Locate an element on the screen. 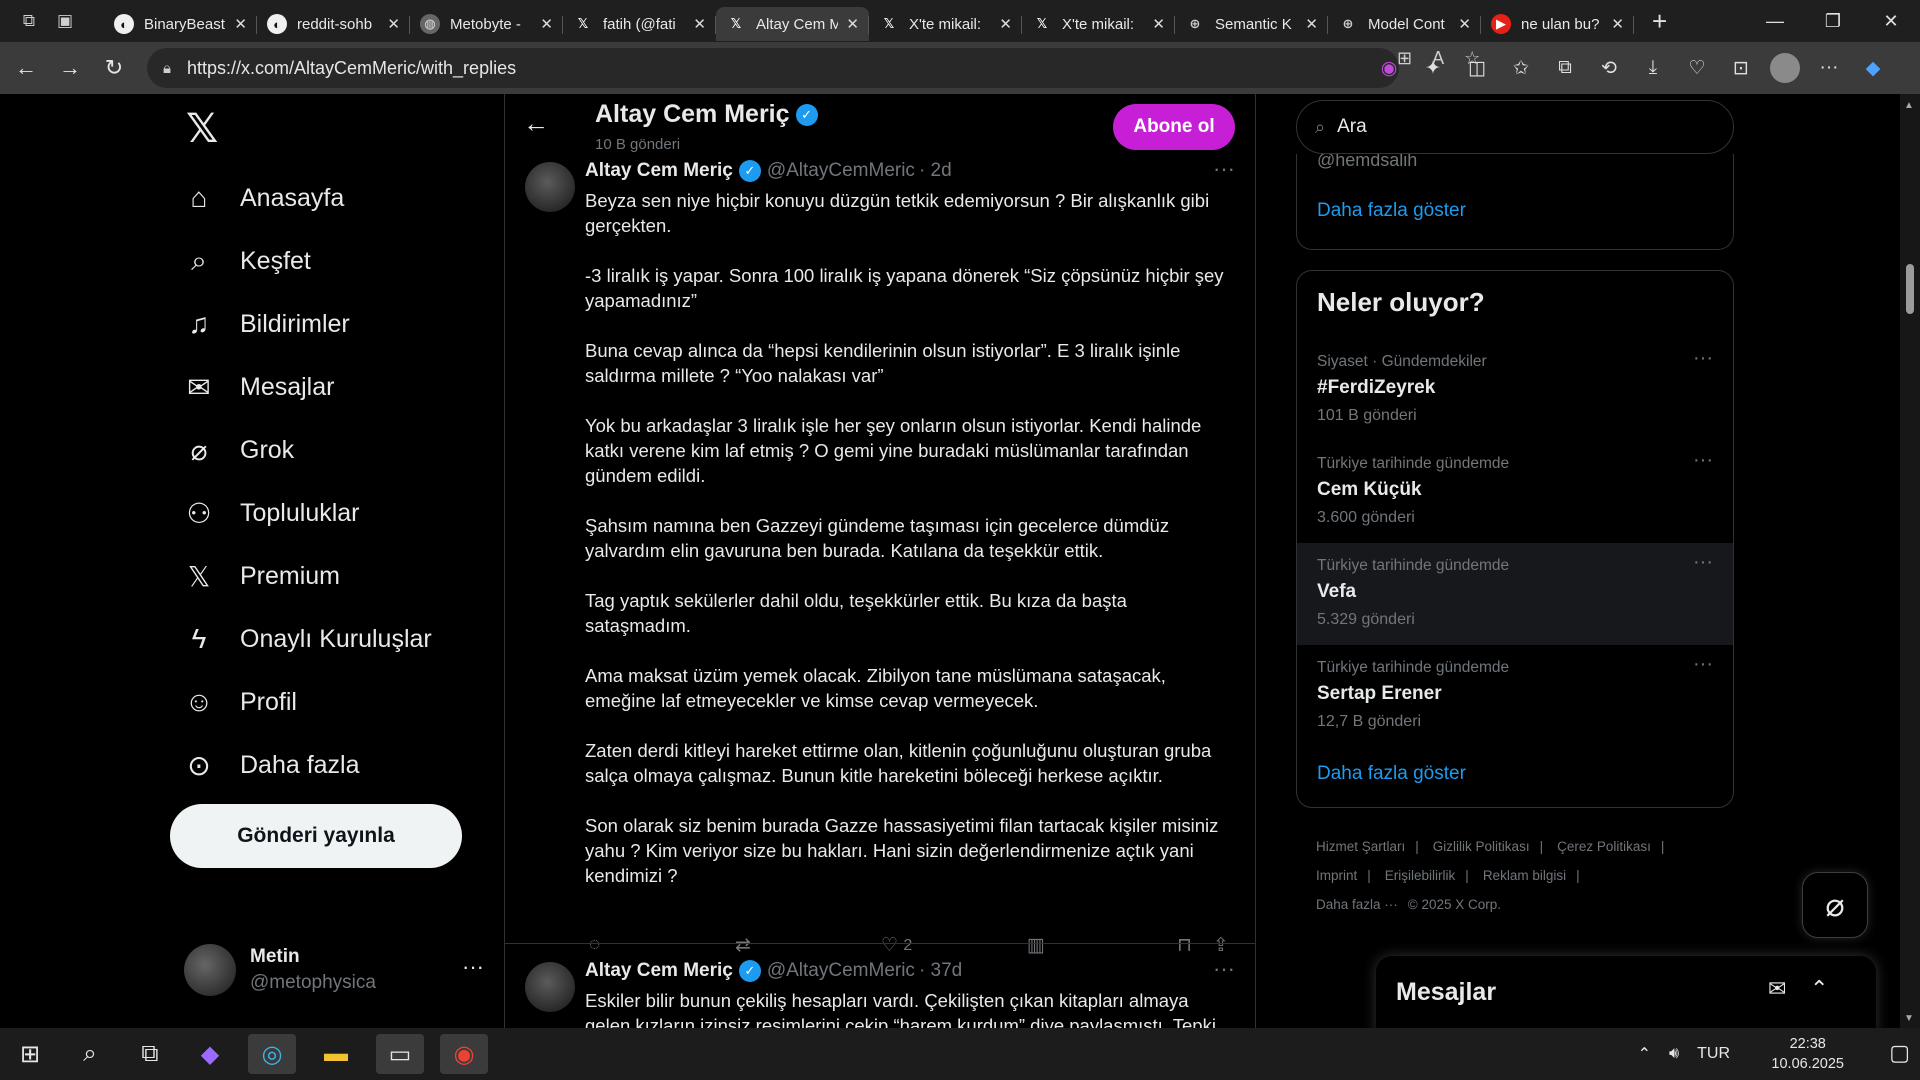  browser-tab: ◐ BinaryBeast ✕ is located at coordinates (180, 24).